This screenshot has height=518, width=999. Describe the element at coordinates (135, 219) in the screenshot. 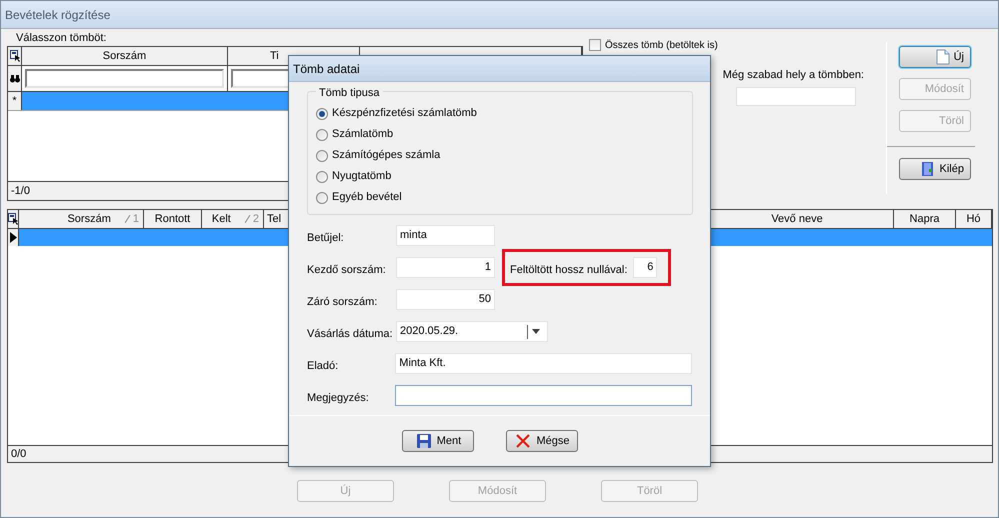

I see `sort-order: 1` at that location.